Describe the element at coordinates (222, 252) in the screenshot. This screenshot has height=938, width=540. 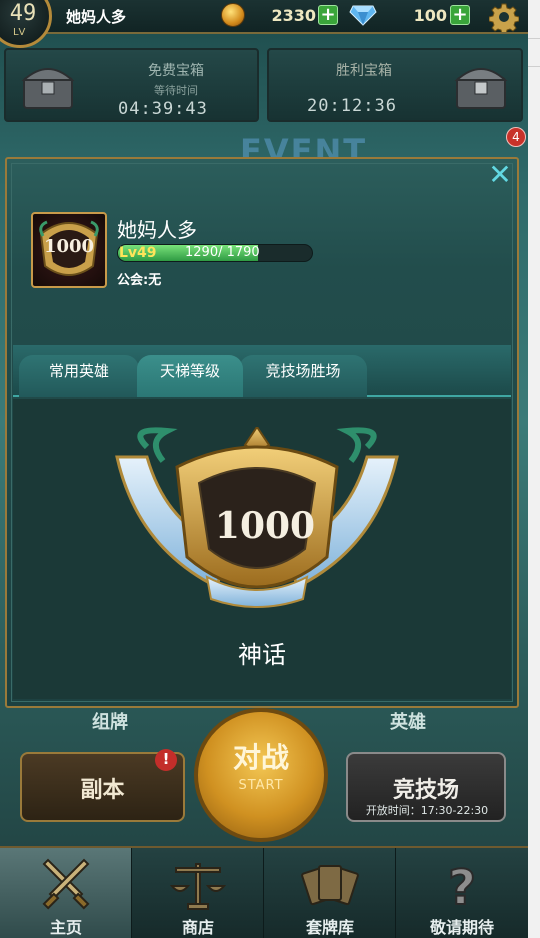
I see `xp-text: 1290/ 1790` at that location.